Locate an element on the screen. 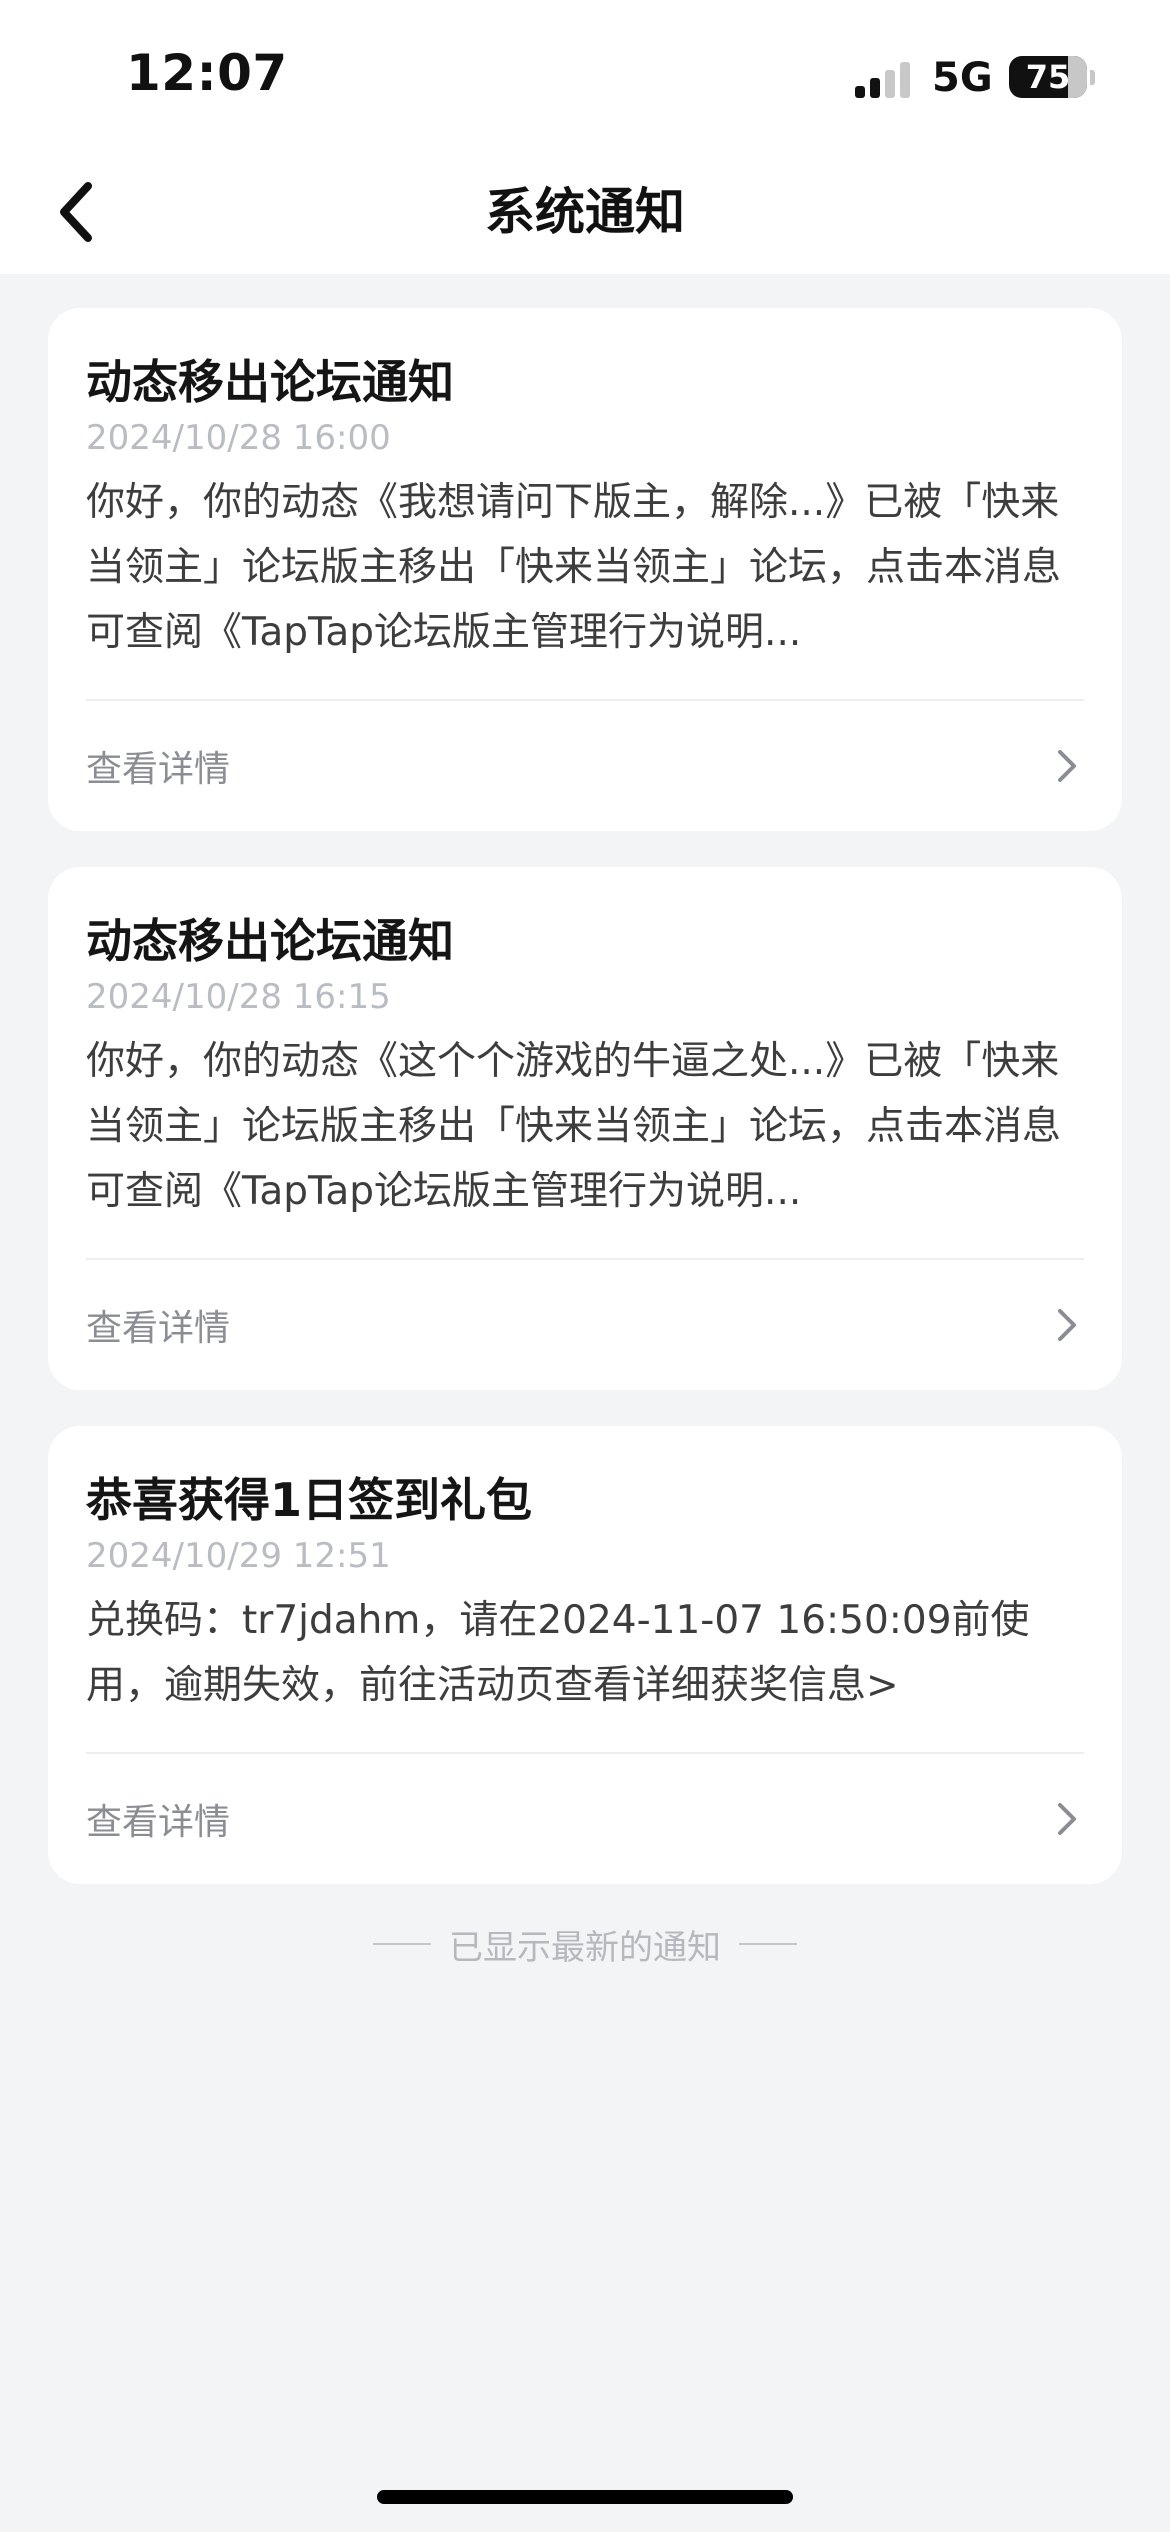  page-title: 系统通知 is located at coordinates (585, 212).